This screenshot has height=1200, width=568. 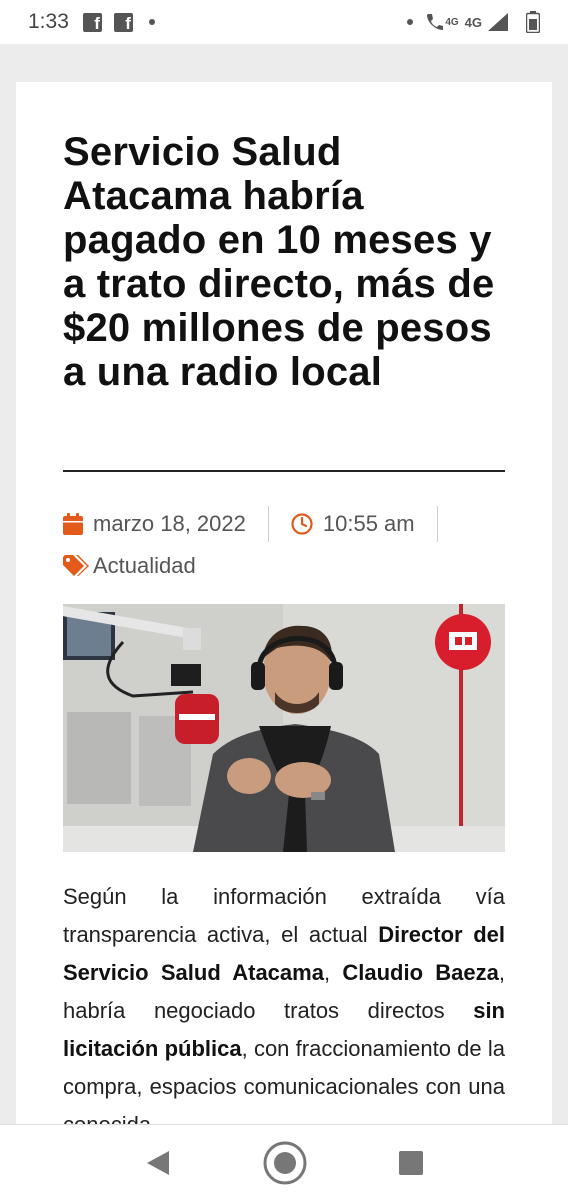 I want to click on status-time: 1:33, so click(x=48, y=21).